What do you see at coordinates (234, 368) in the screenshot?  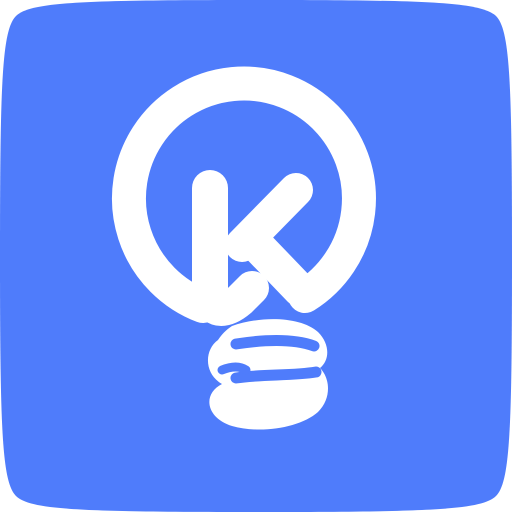 I see `thread-notch` at bounding box center [234, 368].